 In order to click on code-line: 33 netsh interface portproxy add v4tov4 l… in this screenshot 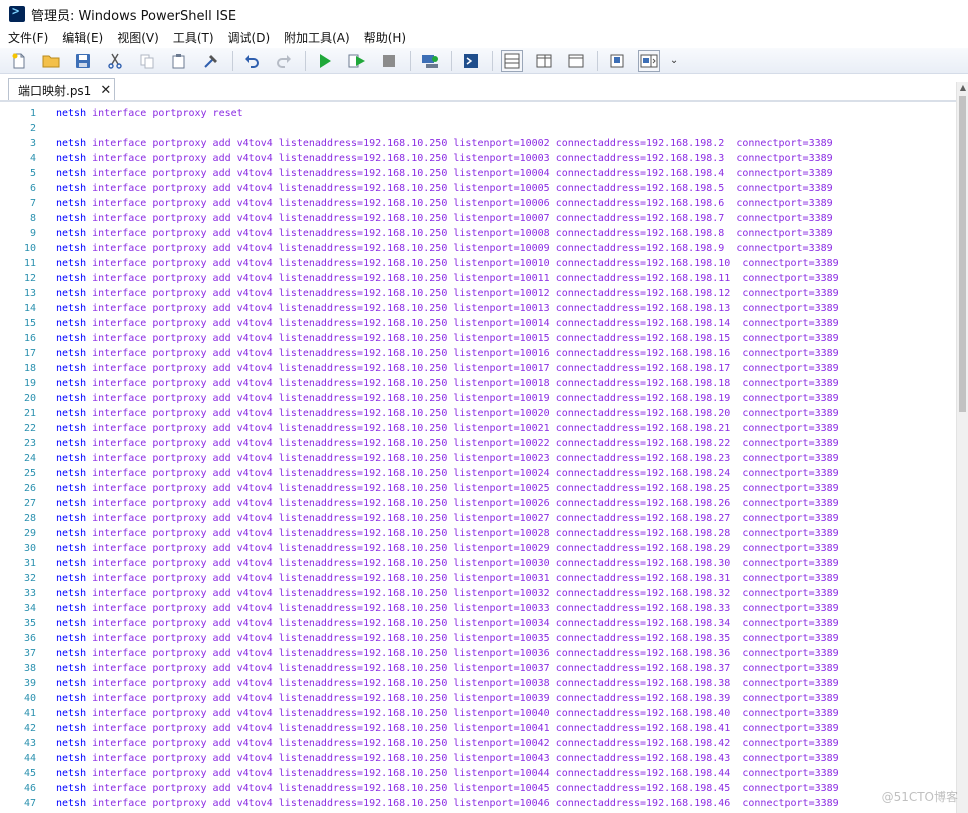, I will do `click(478, 593)`.